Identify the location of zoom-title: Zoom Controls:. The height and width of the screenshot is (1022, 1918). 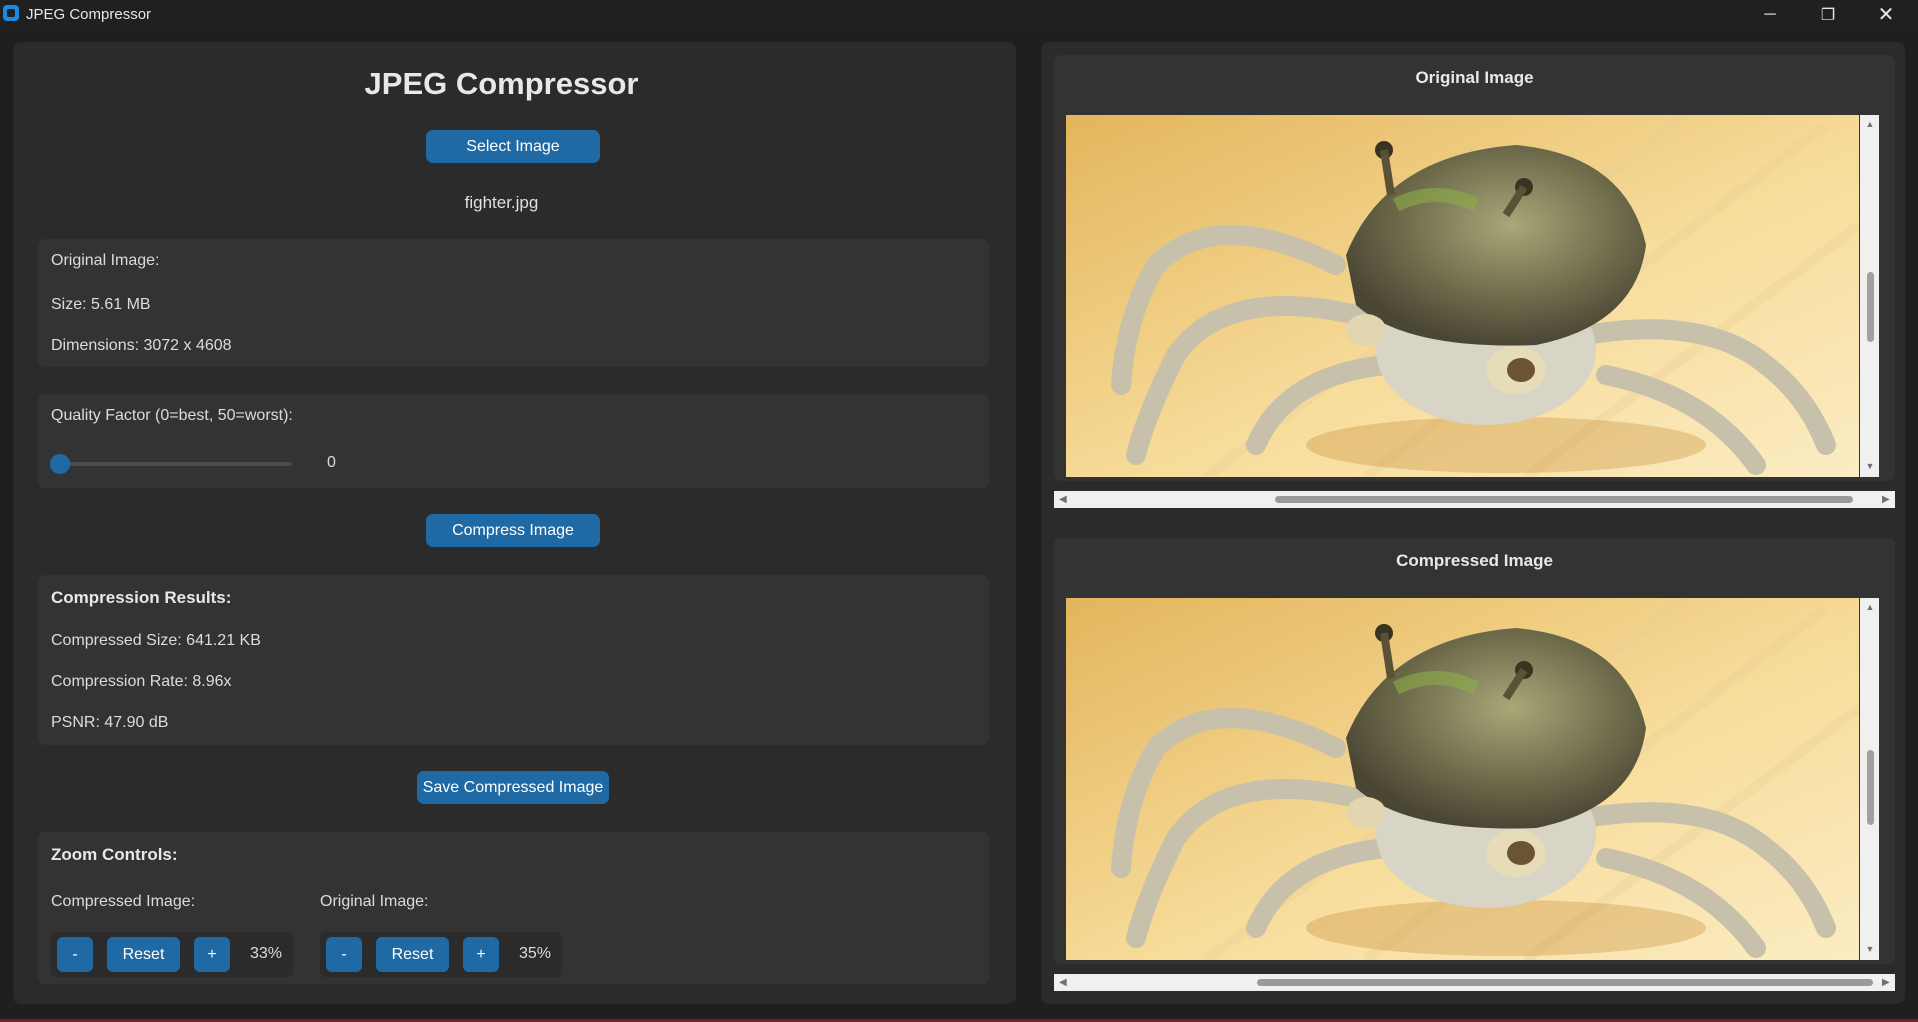
(114, 854).